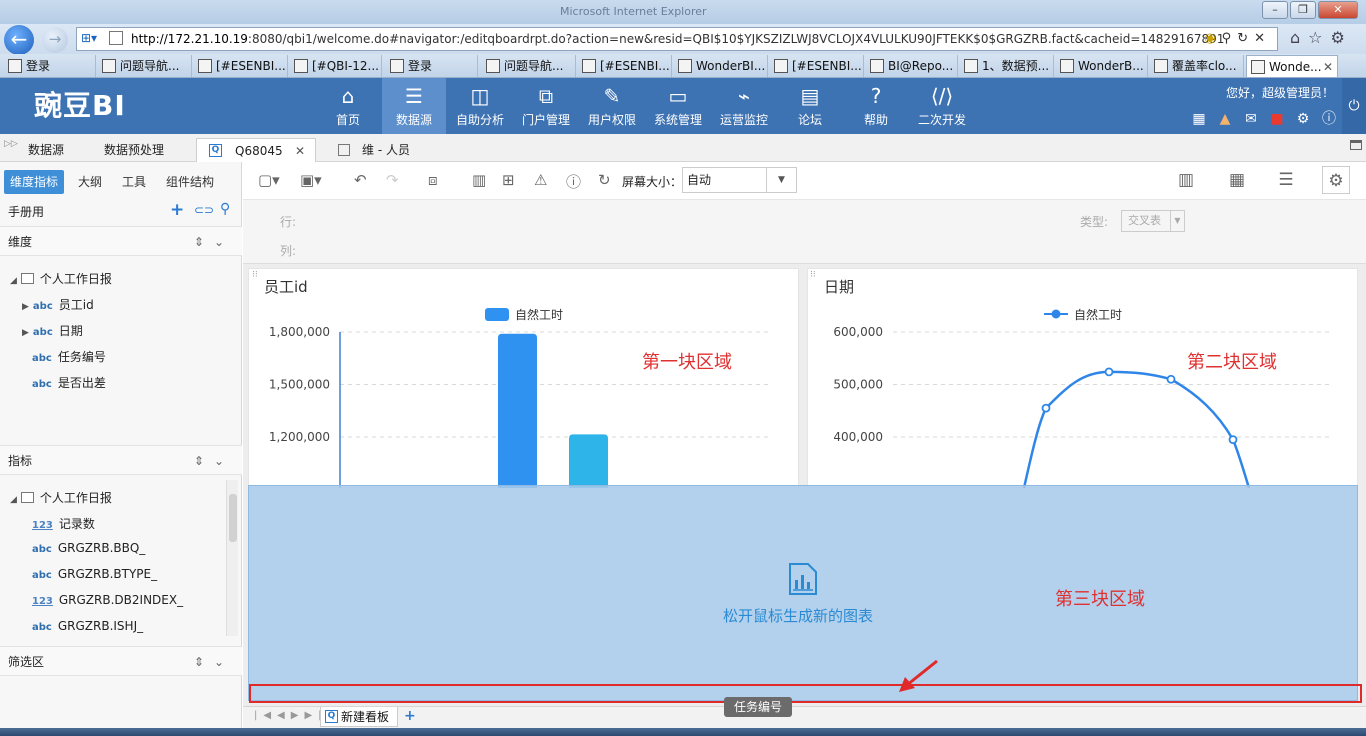  I want to click on tree-item-measure: abc GRGZRB.ISHJ_, so click(87, 626).